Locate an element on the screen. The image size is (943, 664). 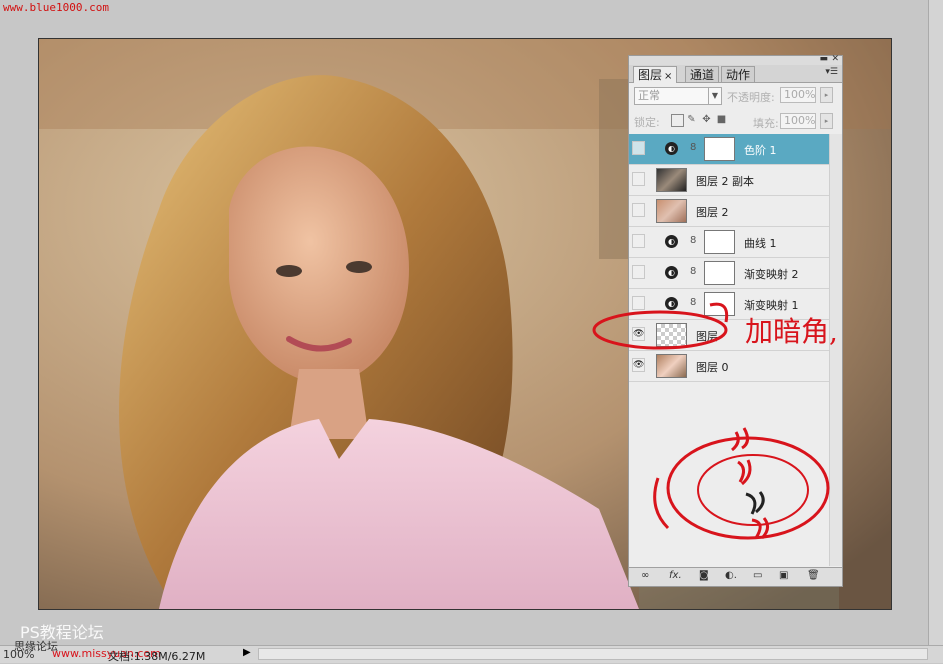
site-prefix-watermark: 思缘论坛 is located at coordinates (36, 646).